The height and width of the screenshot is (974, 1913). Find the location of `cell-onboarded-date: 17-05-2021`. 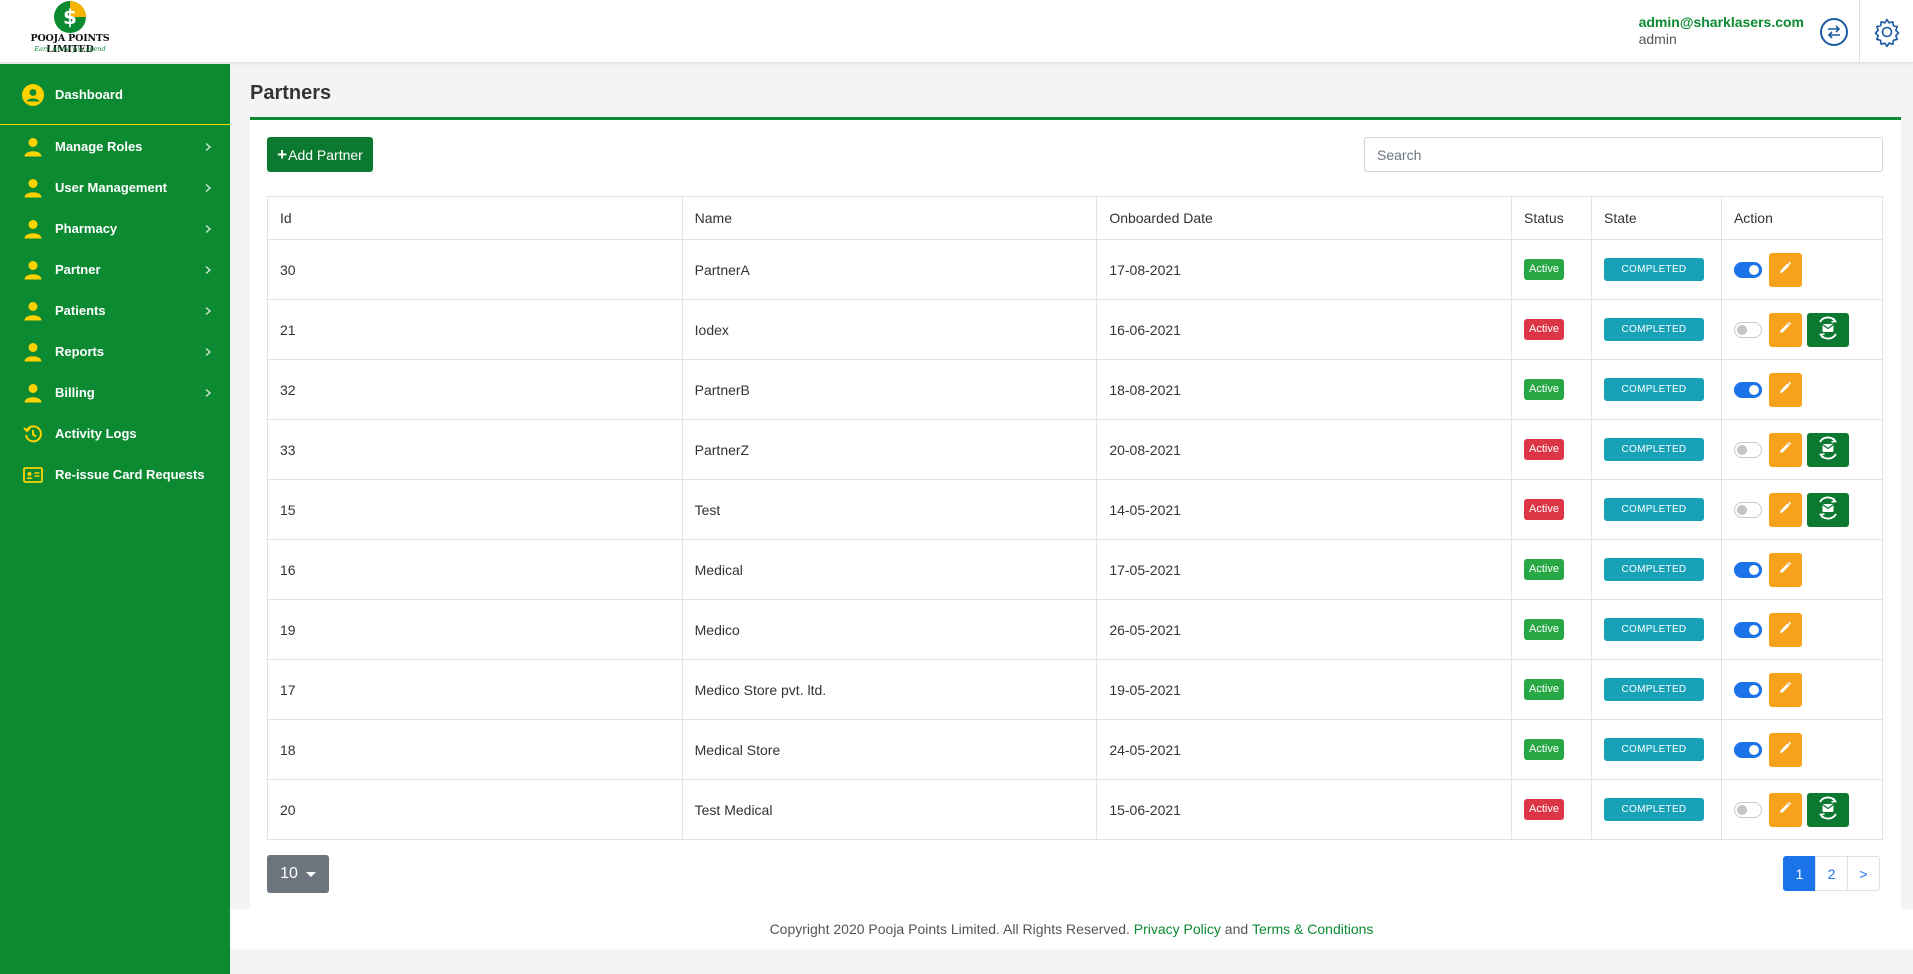

cell-onboarded-date: 17-05-2021 is located at coordinates (1304, 569).